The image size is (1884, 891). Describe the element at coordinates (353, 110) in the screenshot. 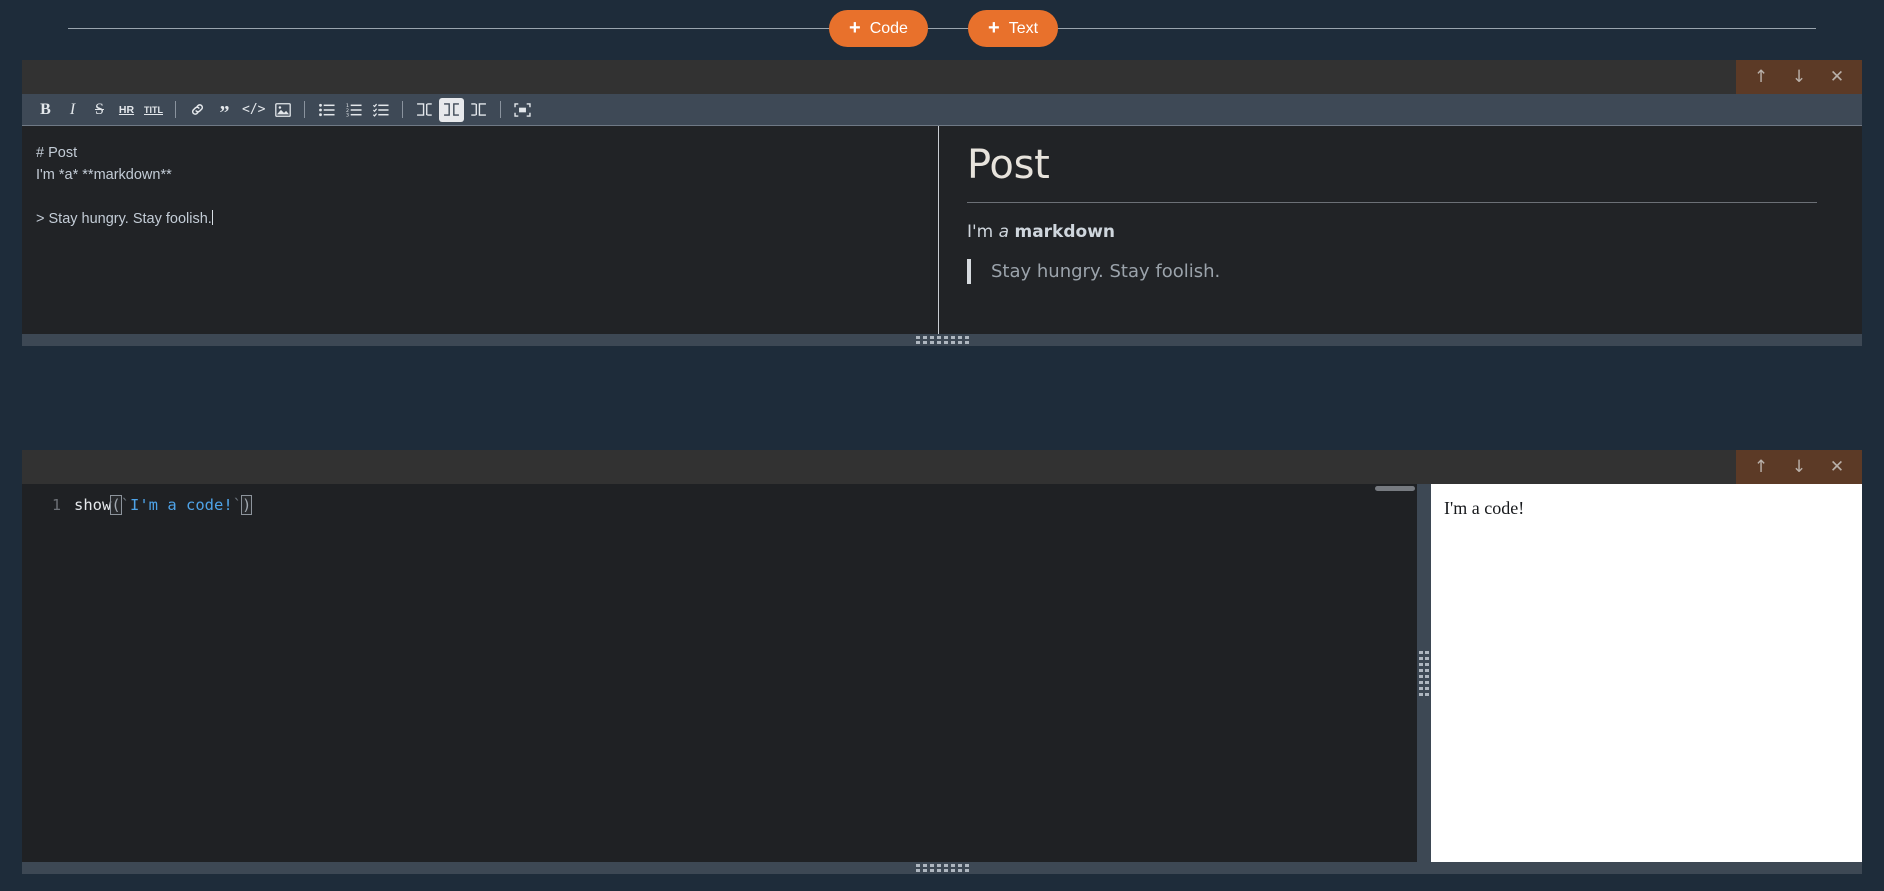

I see `ordered-list-icon: 1 2 3` at that location.